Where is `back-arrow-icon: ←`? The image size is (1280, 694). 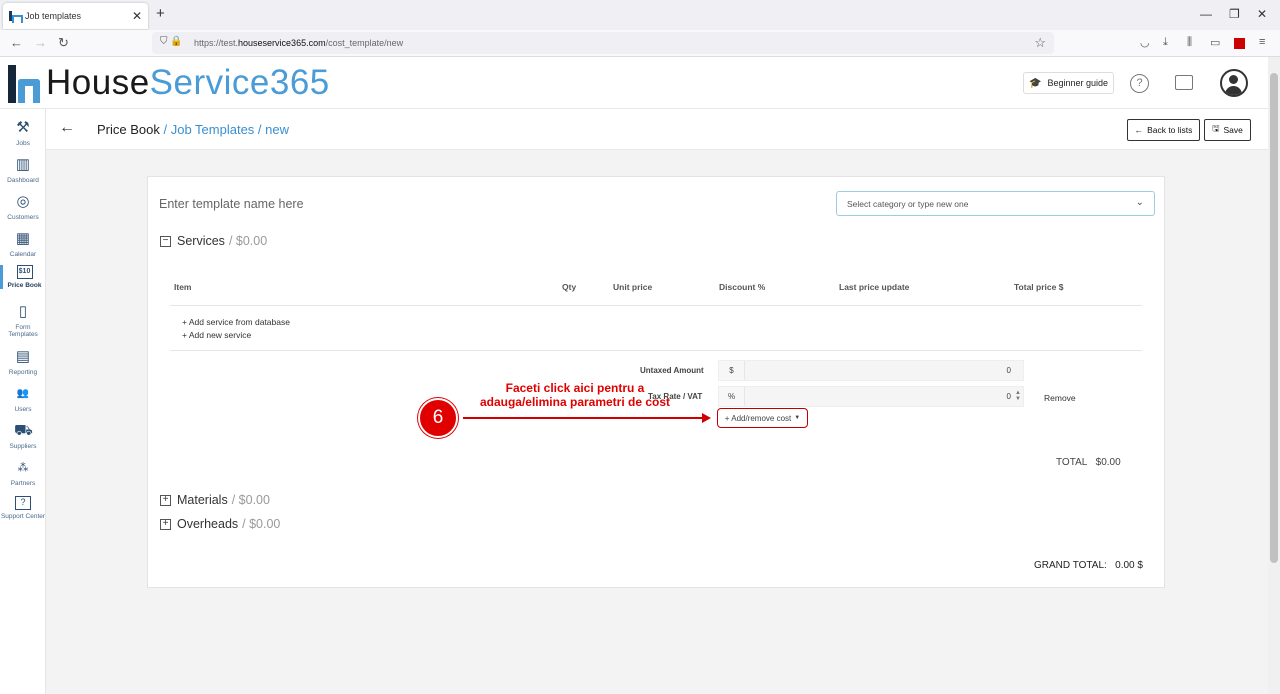
back-arrow-icon: ← is located at coordinates (67, 128).